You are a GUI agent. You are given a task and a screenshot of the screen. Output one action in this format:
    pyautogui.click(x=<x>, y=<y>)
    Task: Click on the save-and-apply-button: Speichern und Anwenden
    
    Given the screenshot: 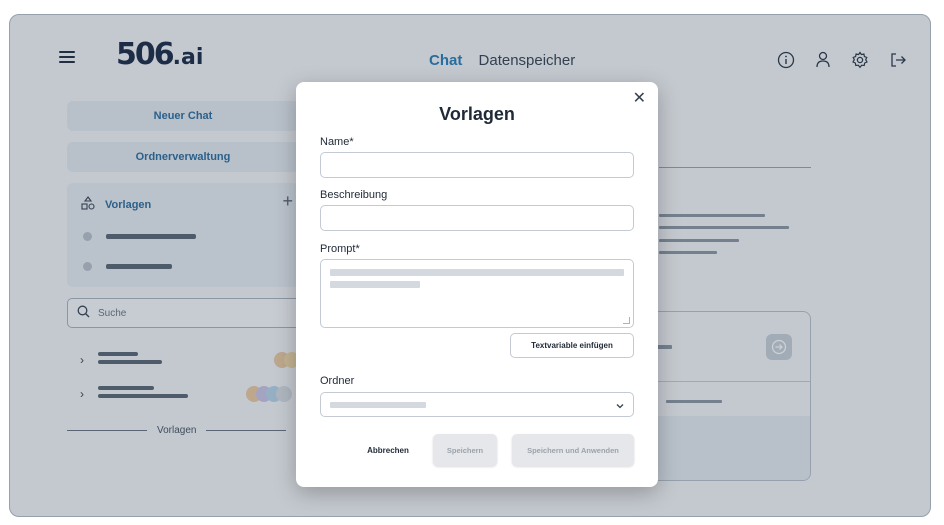 What is the action you would take?
    pyautogui.click(x=573, y=450)
    